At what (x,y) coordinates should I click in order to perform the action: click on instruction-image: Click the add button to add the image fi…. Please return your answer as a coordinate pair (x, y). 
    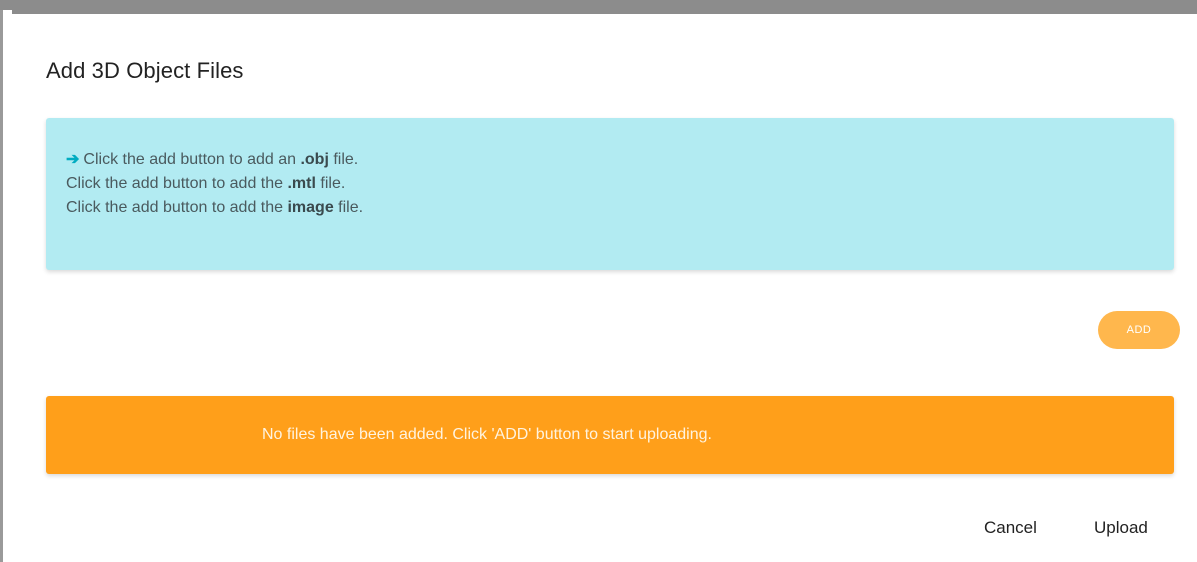
    Looking at the image, I should click on (215, 207).